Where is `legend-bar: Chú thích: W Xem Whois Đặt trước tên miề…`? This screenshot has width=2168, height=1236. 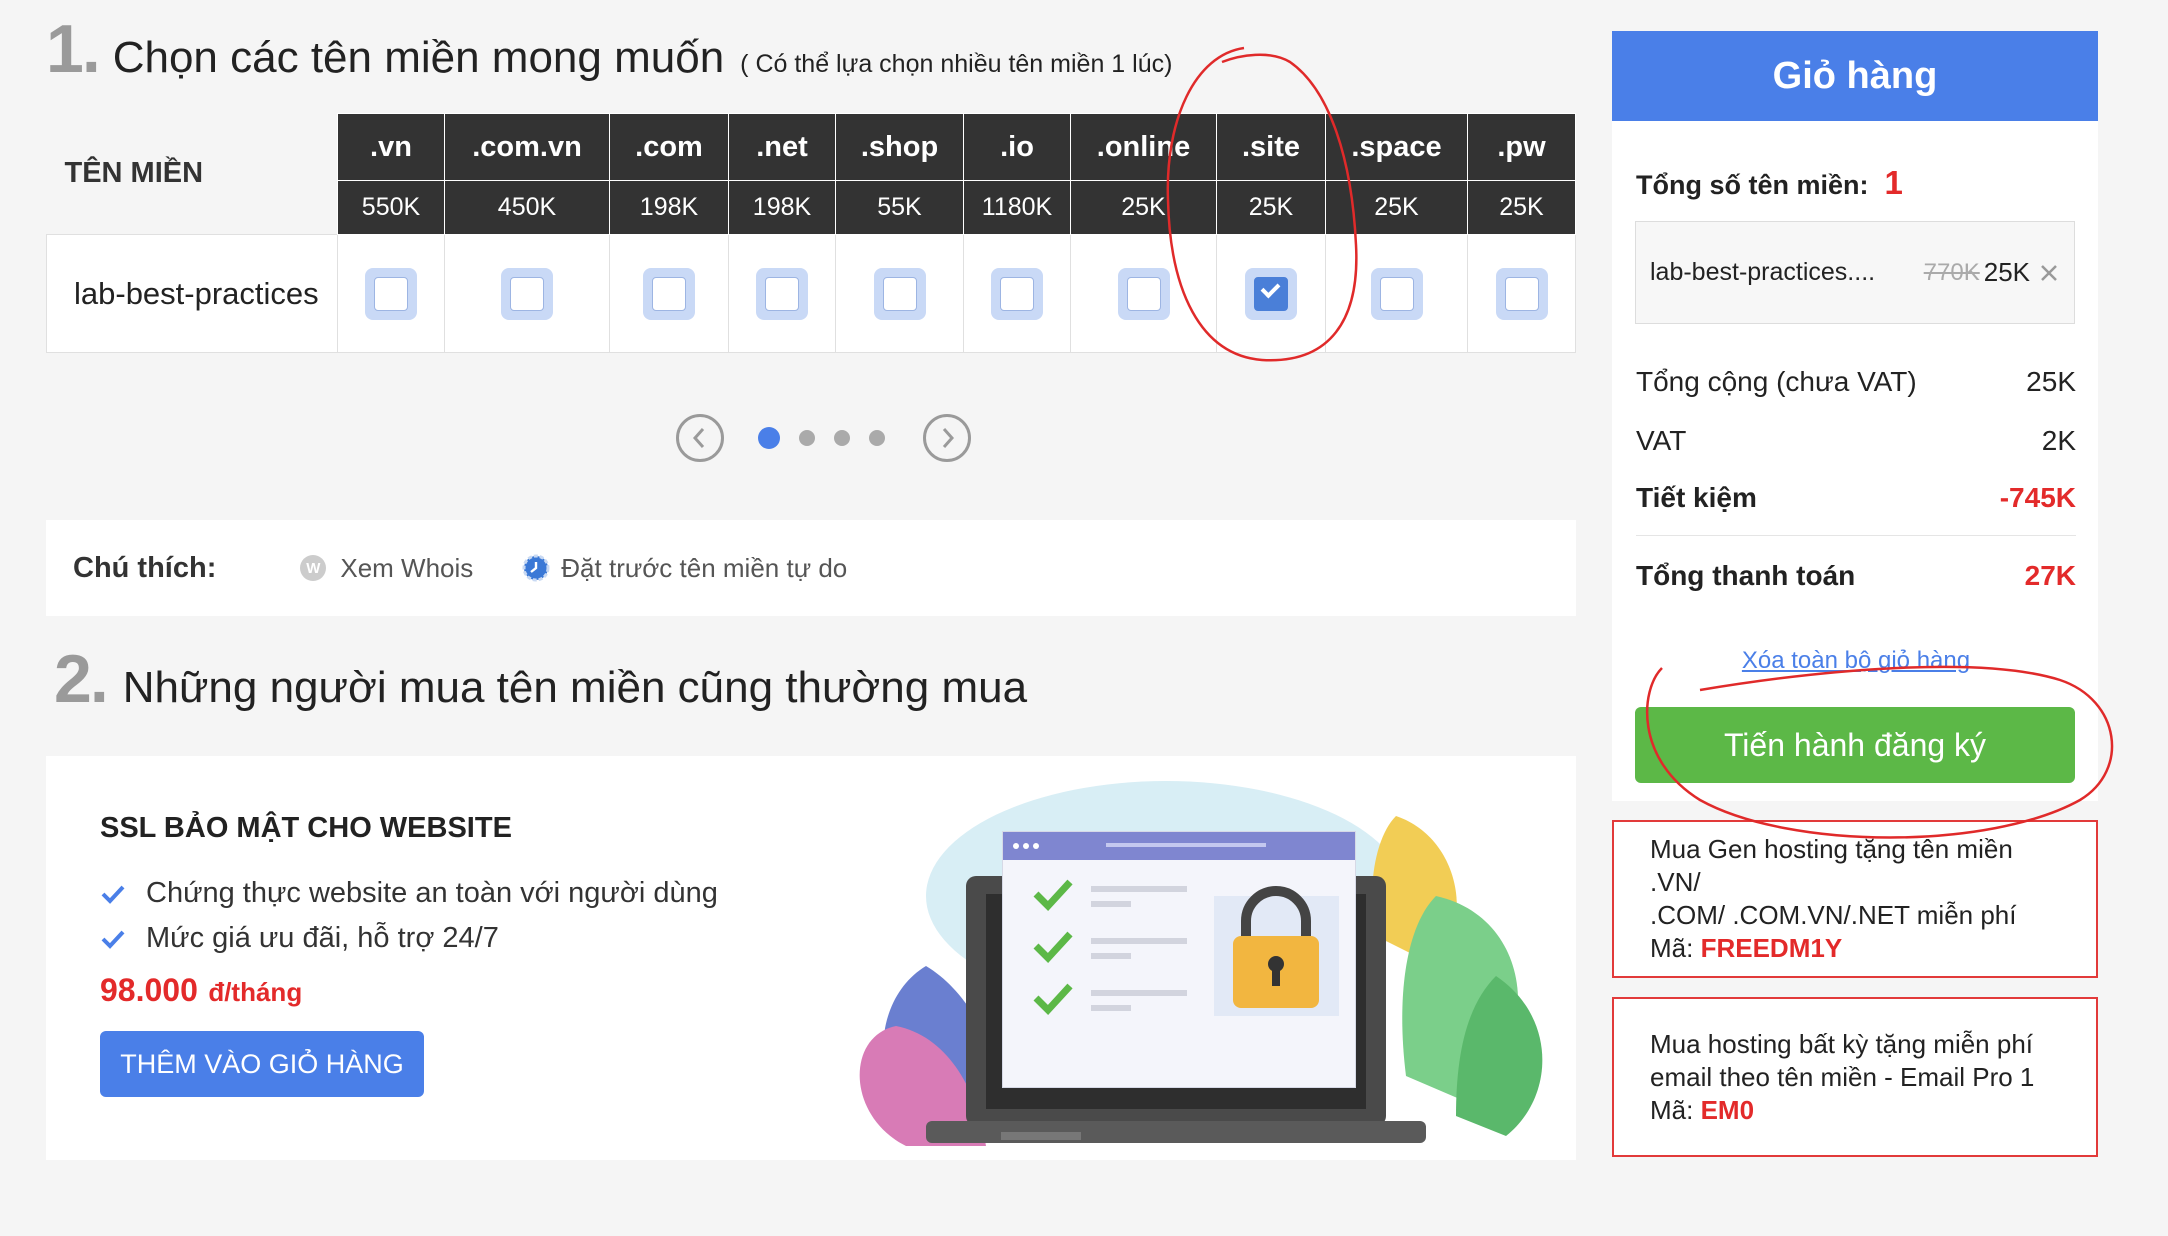 legend-bar: Chú thích: W Xem Whois Đặt trước tên miề… is located at coordinates (811, 568).